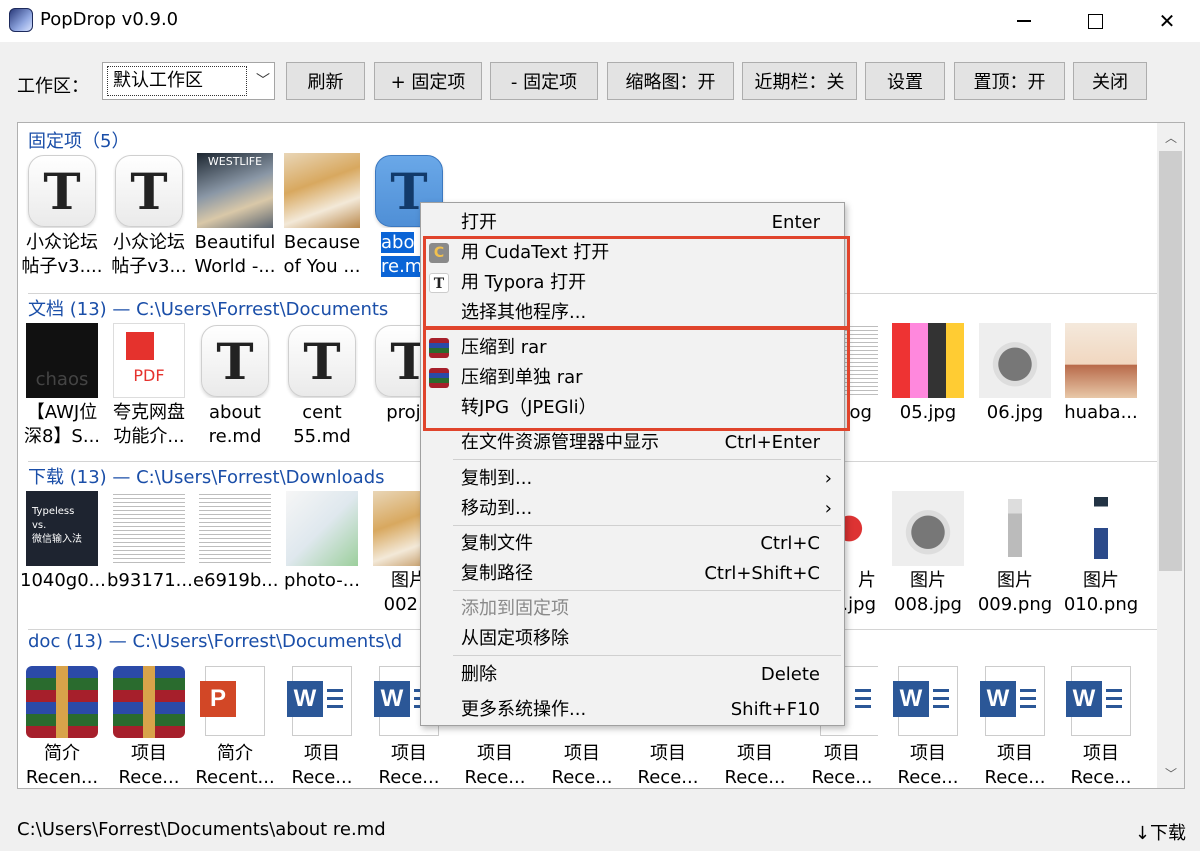 This screenshot has width=1200, height=851. What do you see at coordinates (215, 641) in the screenshot?
I see `section-header-doc: doc (13) — C:\Users\Forrest\Documents\d` at bounding box center [215, 641].